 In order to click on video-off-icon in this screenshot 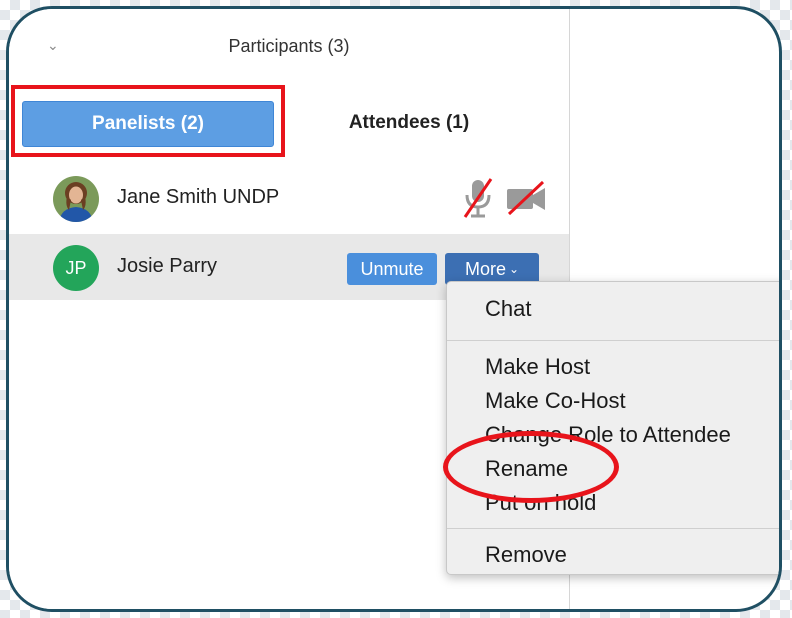, I will do `click(526, 198)`.